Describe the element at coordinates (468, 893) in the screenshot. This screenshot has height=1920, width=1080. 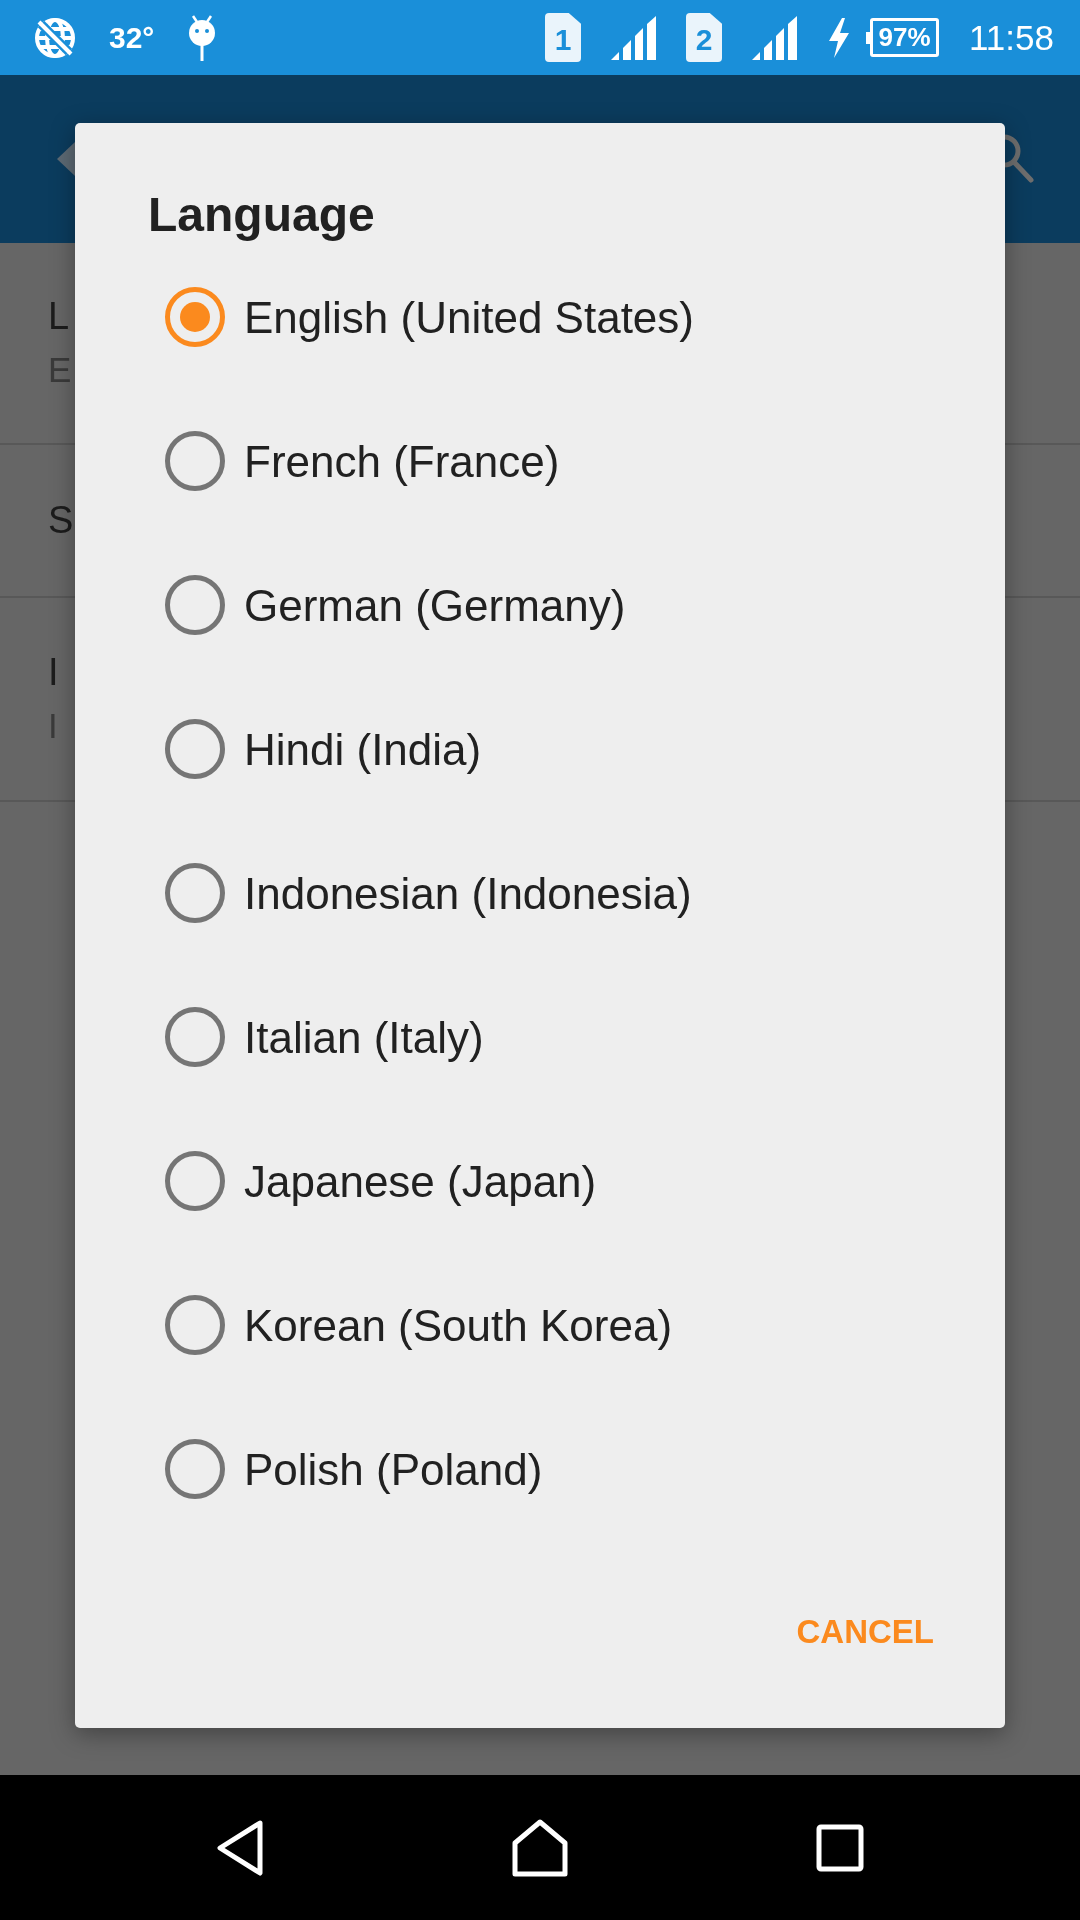
I see `option-label: Indonesian (Indonesia)` at that location.